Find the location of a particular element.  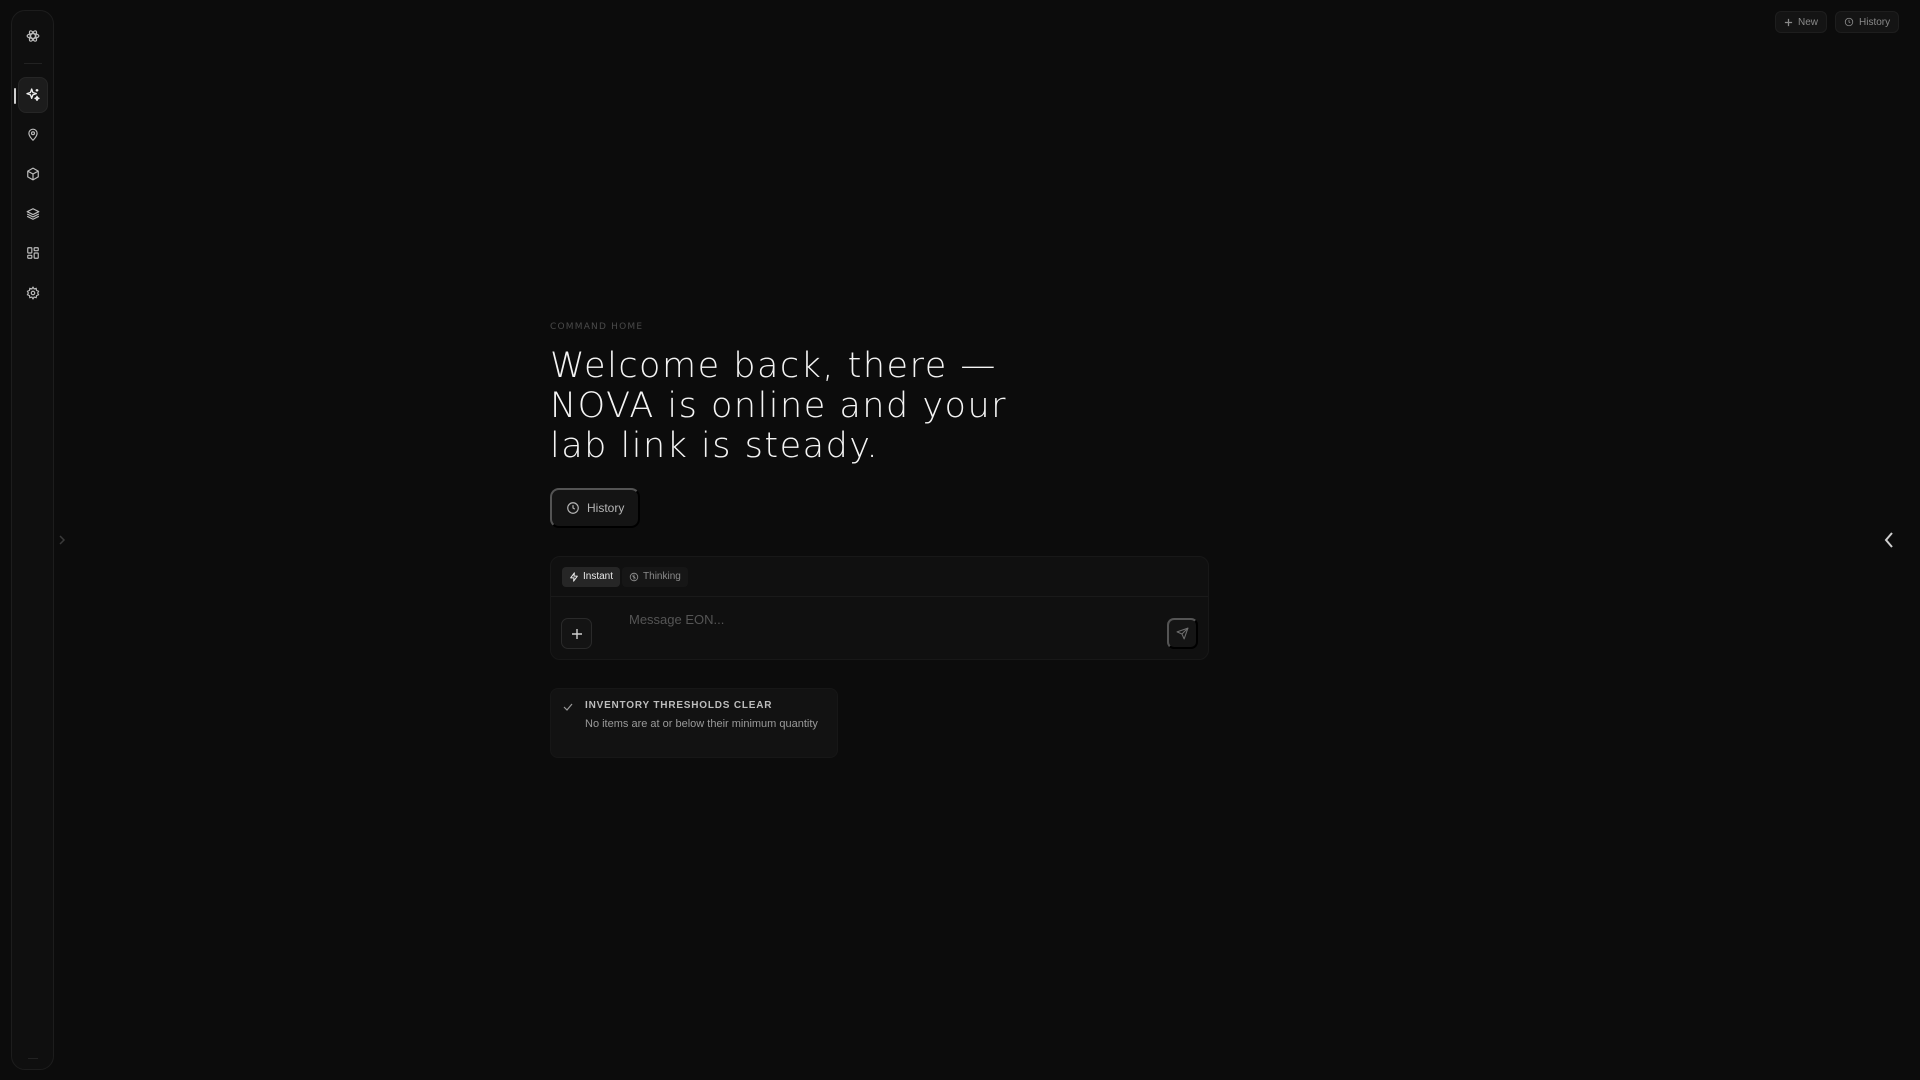

map-pin-icon is located at coordinates (33, 135).